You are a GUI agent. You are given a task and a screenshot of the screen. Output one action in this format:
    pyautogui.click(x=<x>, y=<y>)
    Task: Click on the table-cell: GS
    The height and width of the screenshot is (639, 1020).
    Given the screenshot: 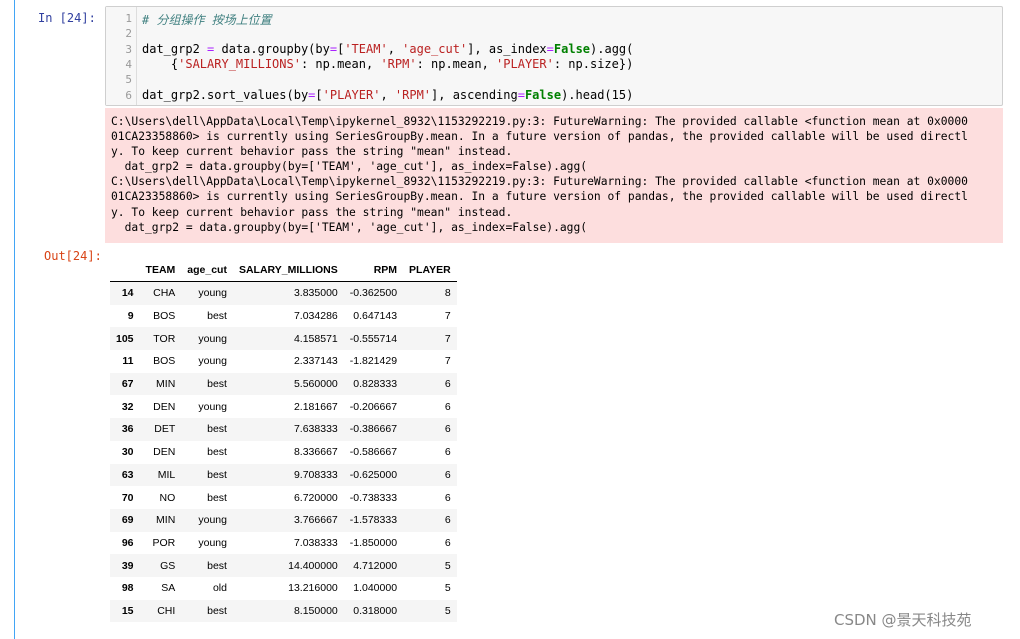 What is the action you would take?
    pyautogui.click(x=168, y=565)
    